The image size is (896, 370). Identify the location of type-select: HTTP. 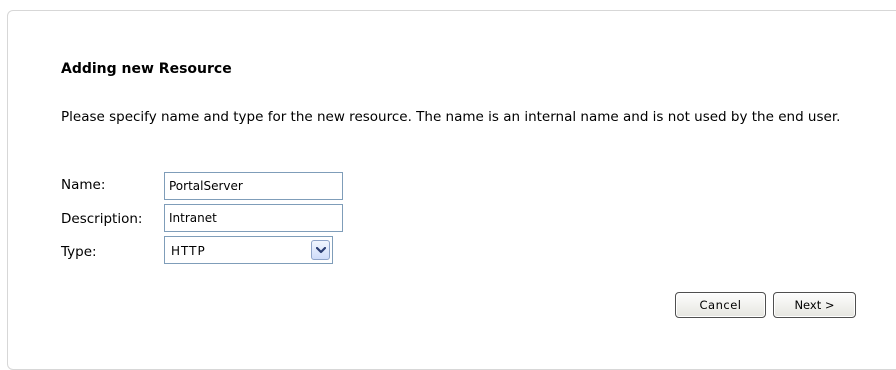
(248, 250).